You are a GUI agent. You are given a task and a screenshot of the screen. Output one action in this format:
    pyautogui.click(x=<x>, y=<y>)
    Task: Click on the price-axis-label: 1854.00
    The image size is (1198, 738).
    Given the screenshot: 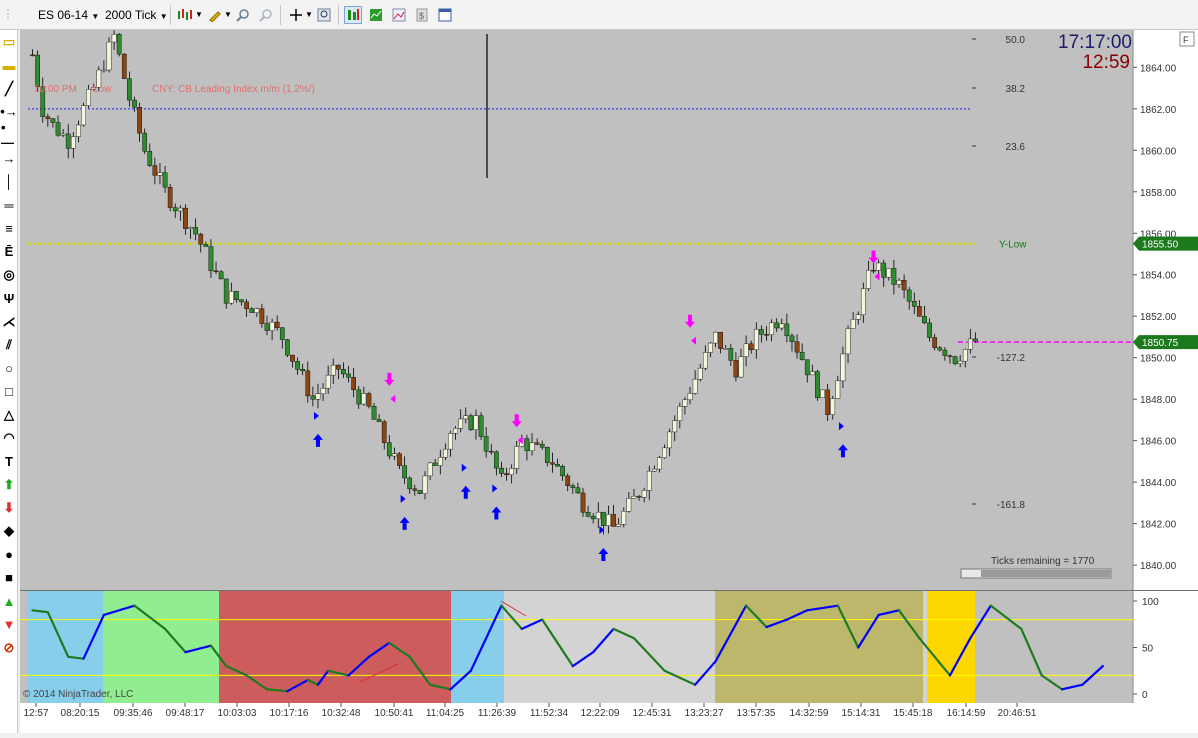 What is the action you would take?
    pyautogui.click(x=1158, y=276)
    